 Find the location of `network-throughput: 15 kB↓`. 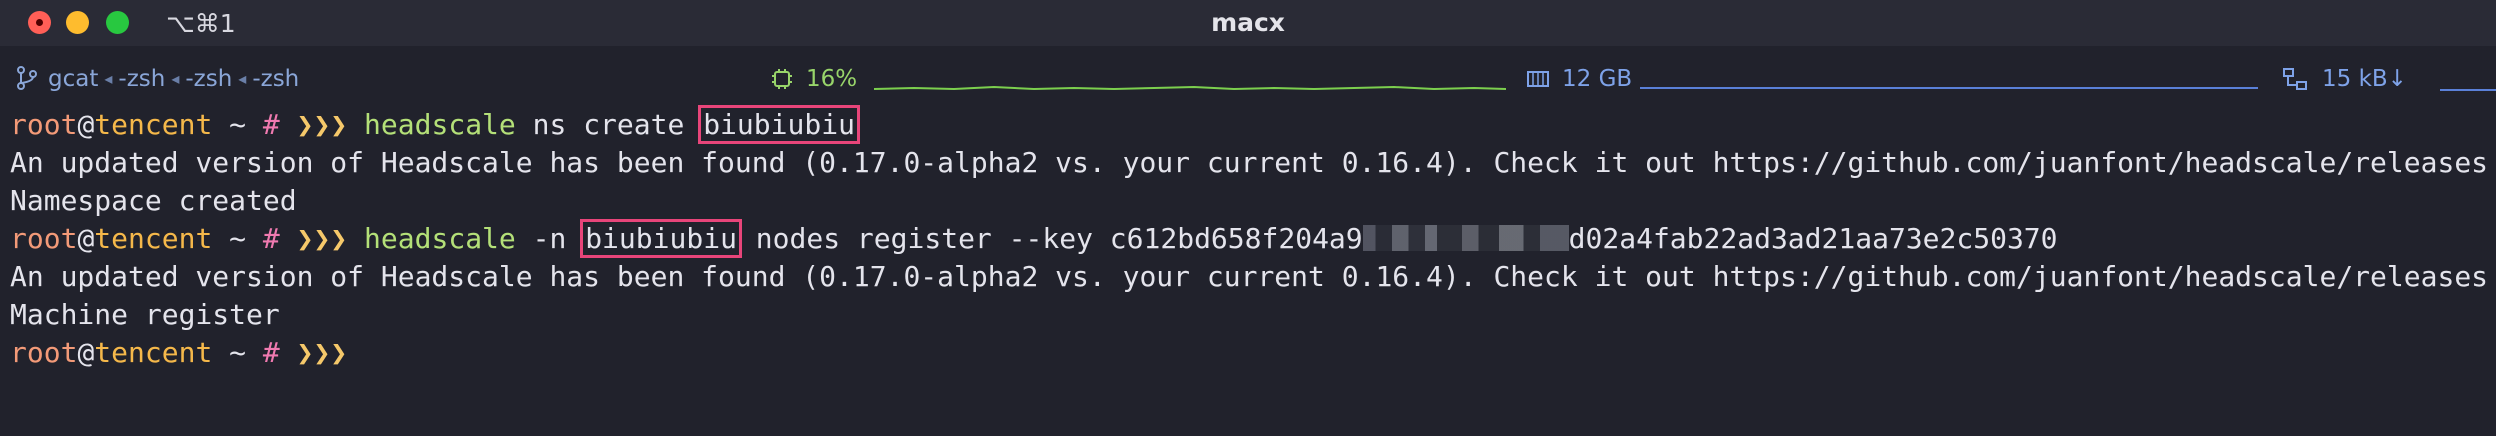

network-throughput: 15 kB↓ is located at coordinates (2364, 79).